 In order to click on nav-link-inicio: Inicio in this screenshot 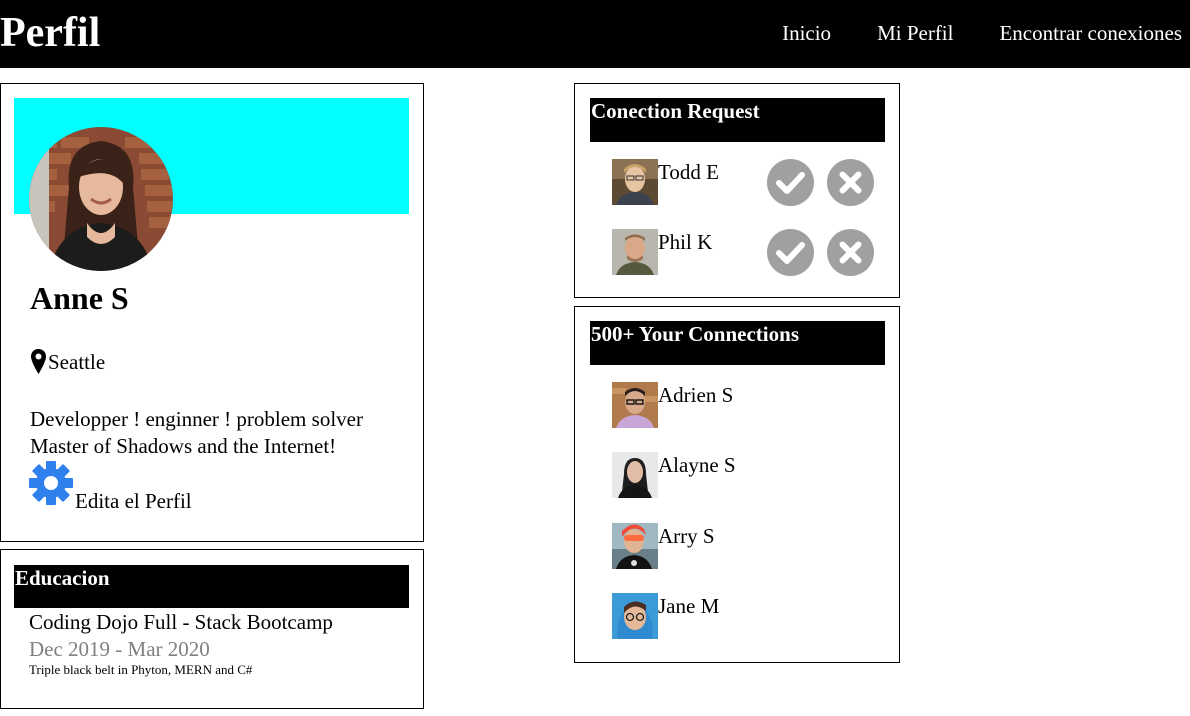, I will do `click(806, 33)`.